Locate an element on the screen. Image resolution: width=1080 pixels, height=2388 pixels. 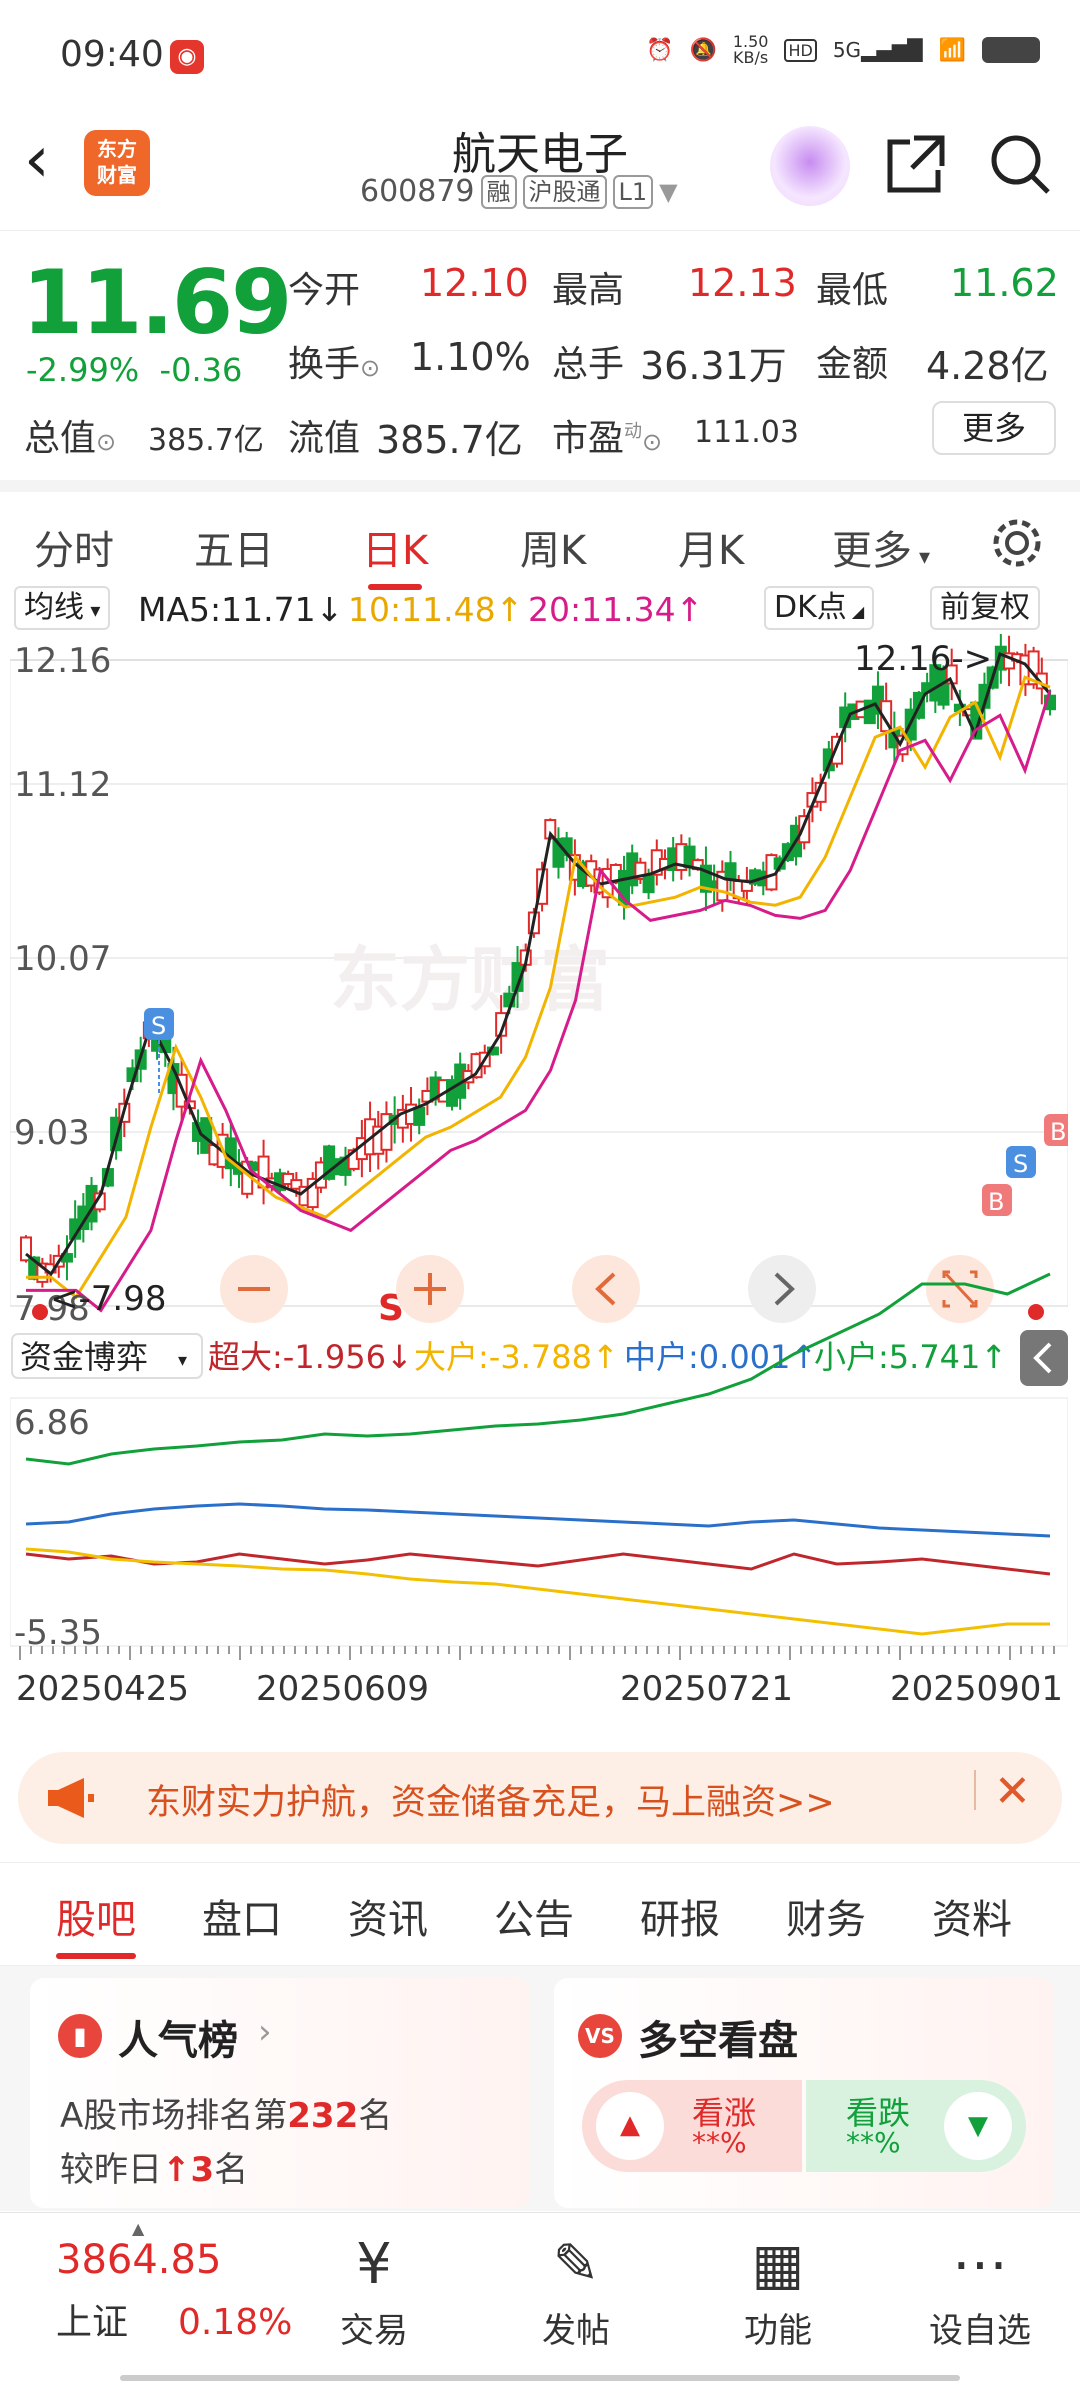
edit-icon: ✎ is located at coordinates (576, 2264).